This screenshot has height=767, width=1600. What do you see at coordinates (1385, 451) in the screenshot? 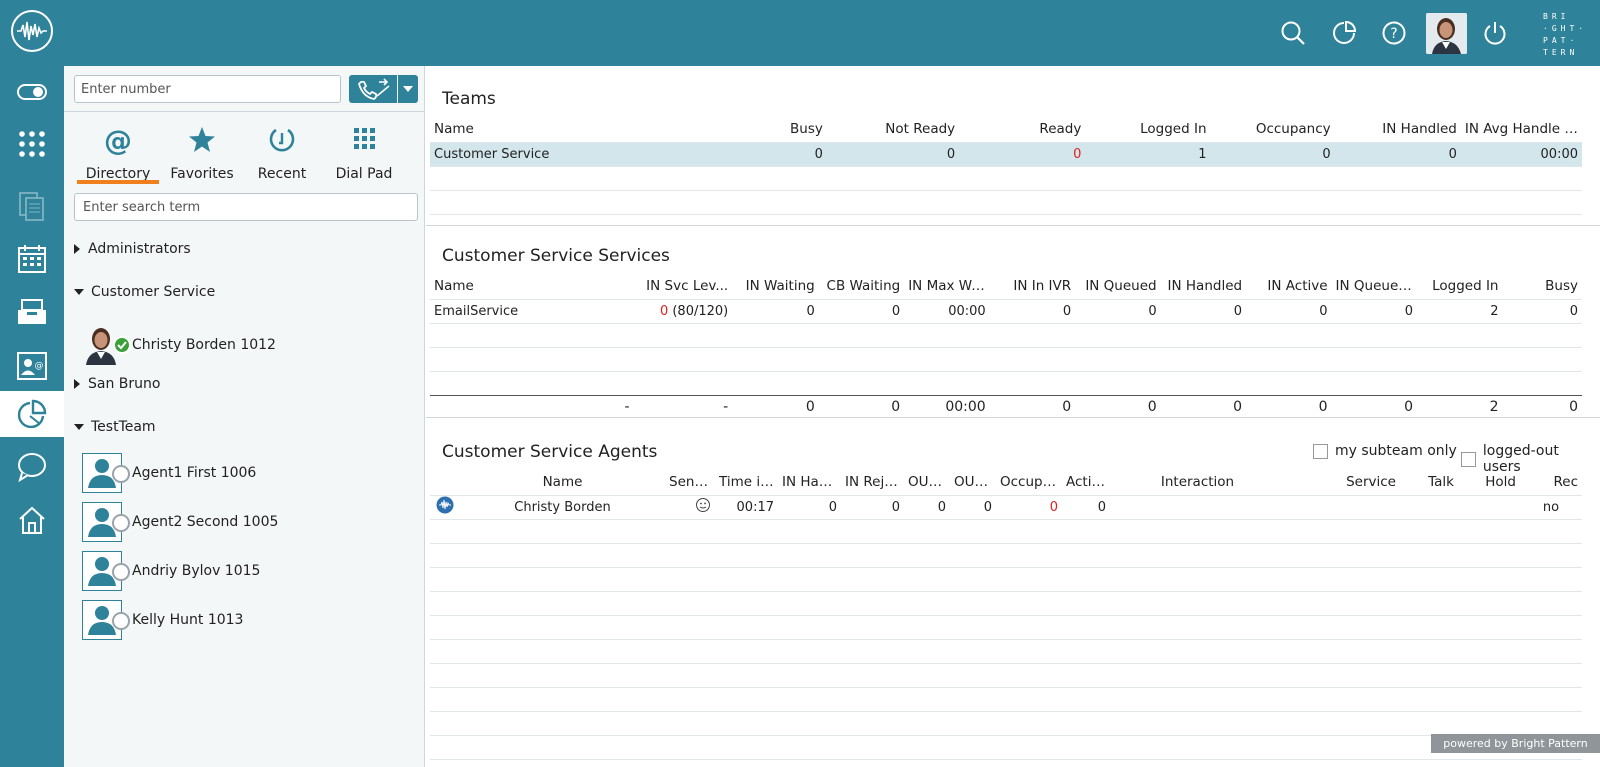
I see `subteam-checkbox: my subteam only` at bounding box center [1385, 451].